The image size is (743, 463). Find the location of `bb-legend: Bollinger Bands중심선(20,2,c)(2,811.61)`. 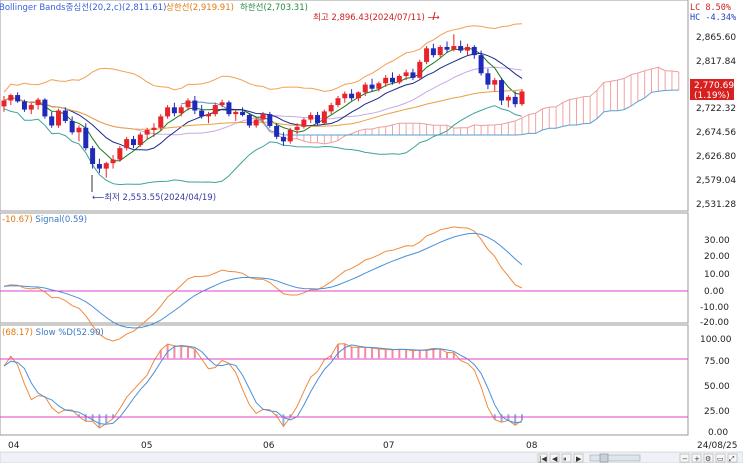

bb-legend: Bollinger Bands중심선(20,2,c)(2,811.61) is located at coordinates (83, 7).